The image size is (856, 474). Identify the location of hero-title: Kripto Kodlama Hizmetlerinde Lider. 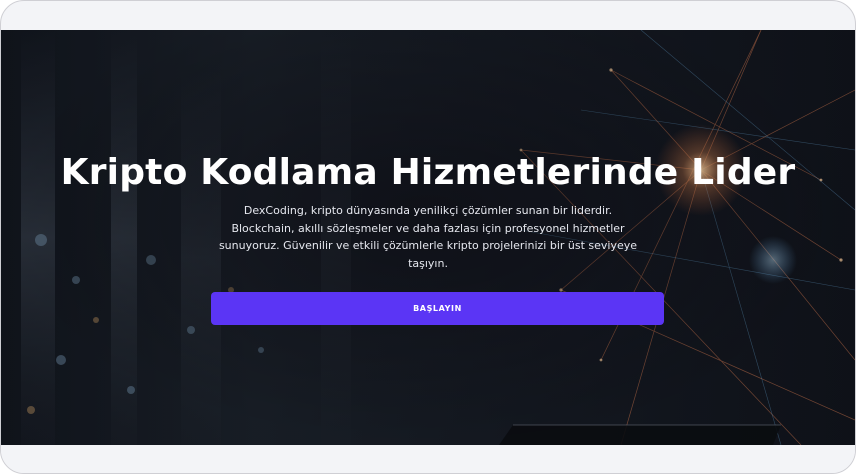
(428, 172).